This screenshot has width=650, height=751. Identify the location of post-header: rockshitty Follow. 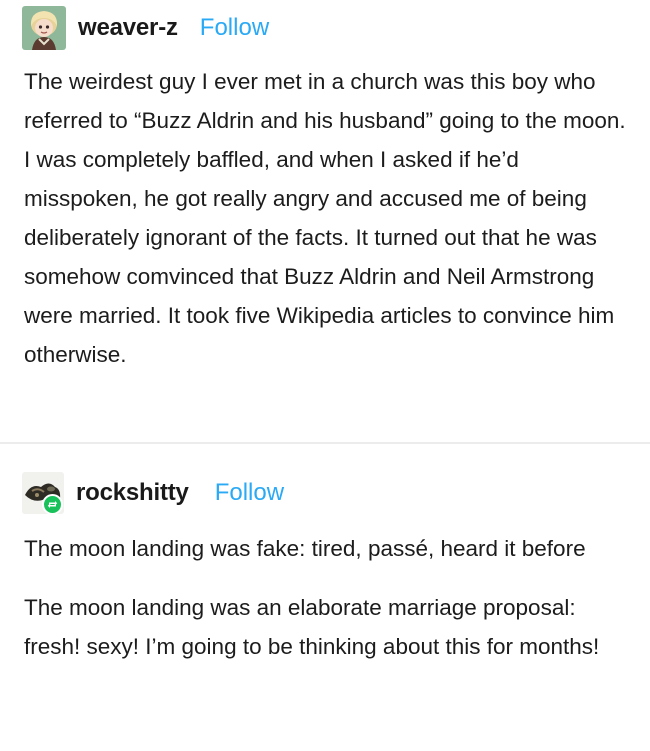
(153, 493).